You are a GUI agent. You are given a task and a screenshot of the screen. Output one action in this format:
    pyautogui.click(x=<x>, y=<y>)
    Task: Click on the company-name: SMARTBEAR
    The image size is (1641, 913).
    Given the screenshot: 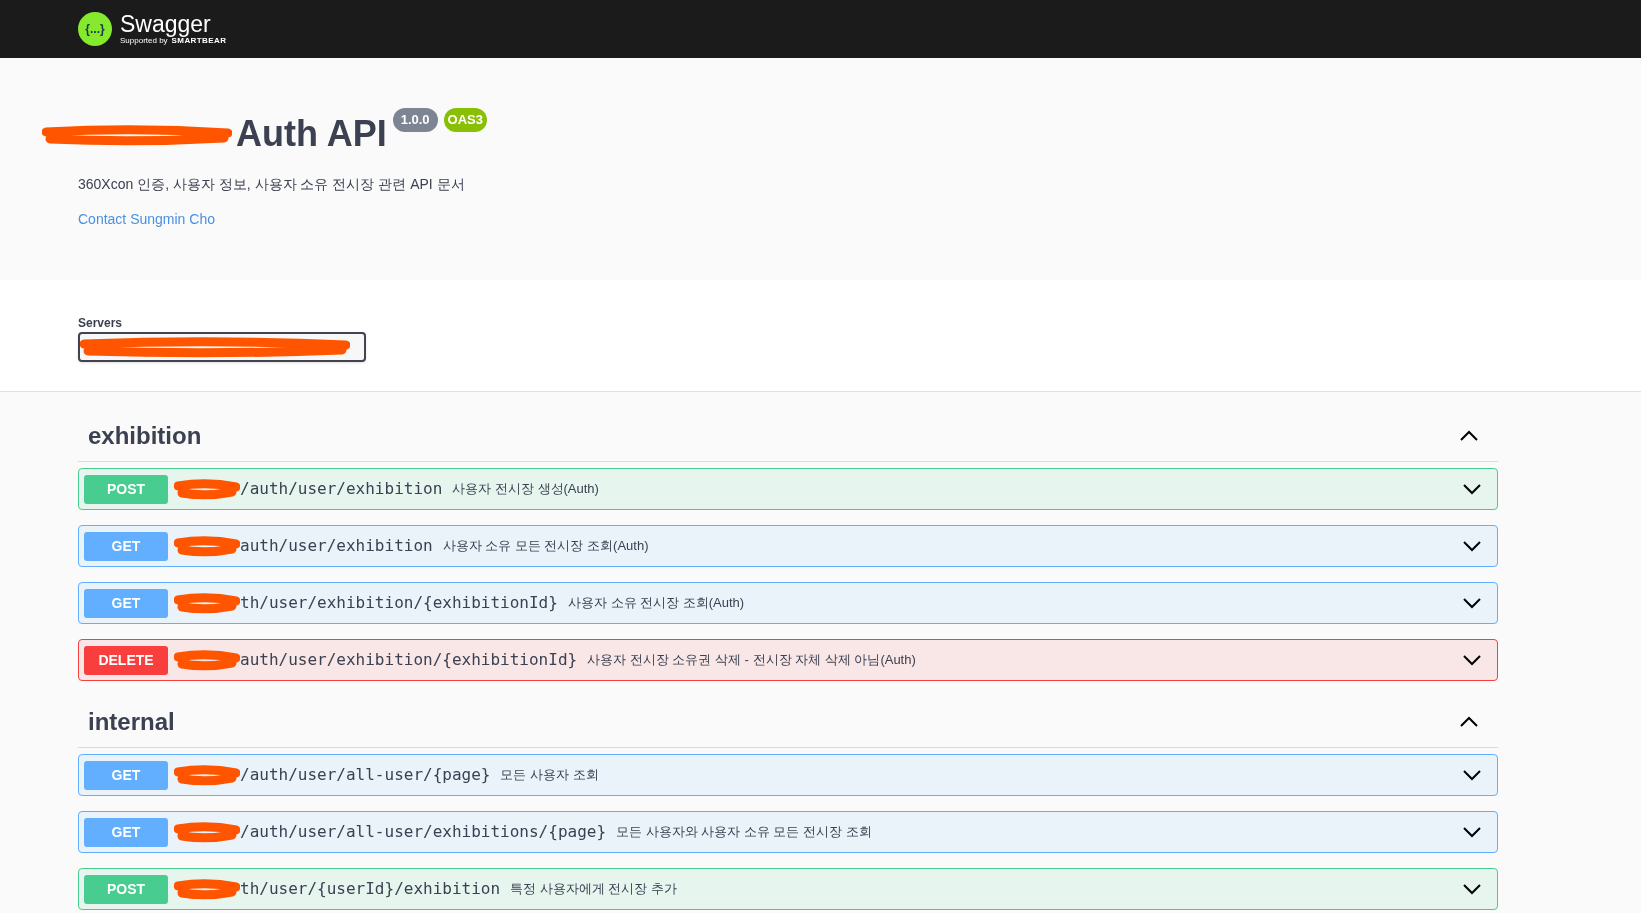 What is the action you would take?
    pyautogui.click(x=199, y=41)
    